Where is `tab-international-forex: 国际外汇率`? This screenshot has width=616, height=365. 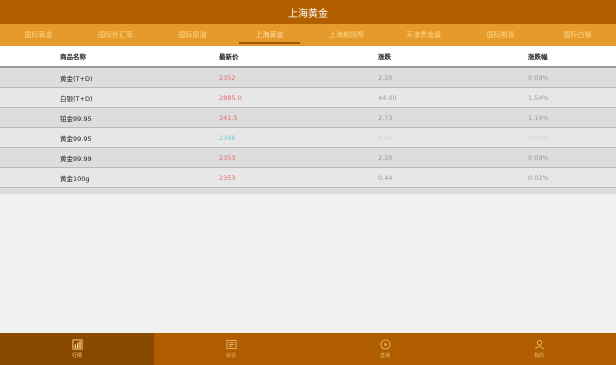 tab-international-forex: 国际外汇率 is located at coordinates (115, 35).